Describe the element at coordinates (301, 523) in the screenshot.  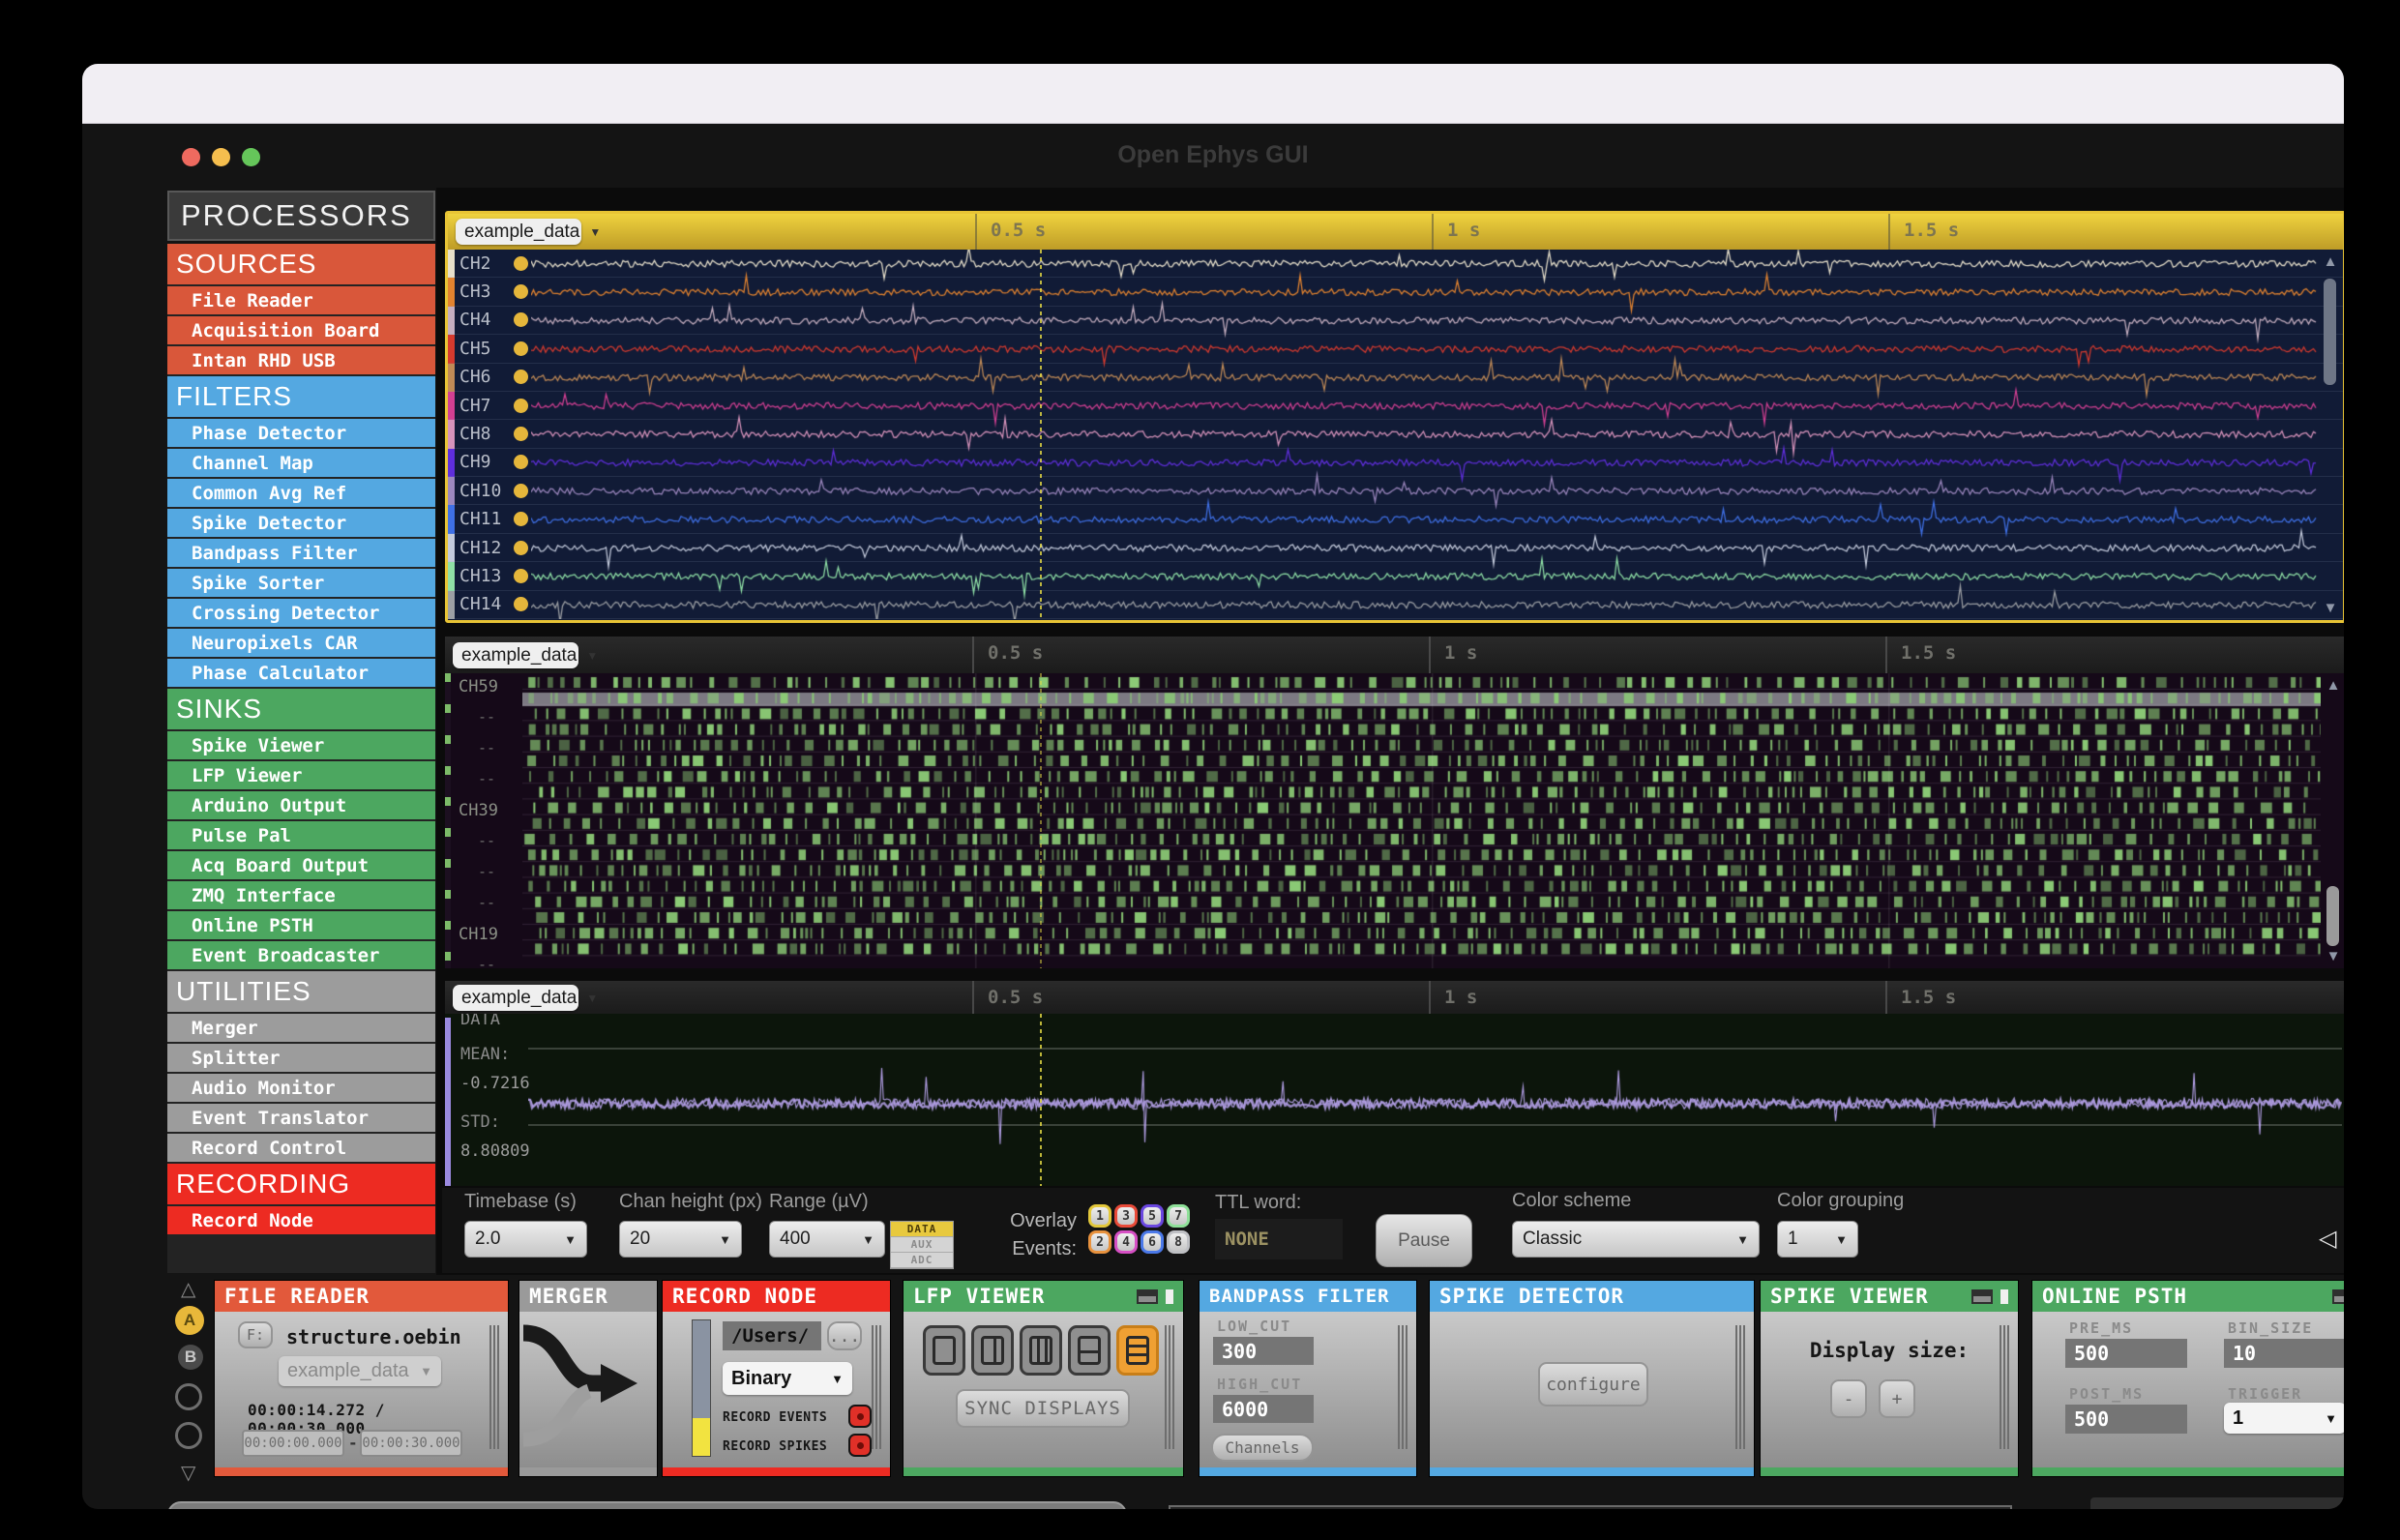
I see `processor-item-spike-detector: Spike Detector` at that location.